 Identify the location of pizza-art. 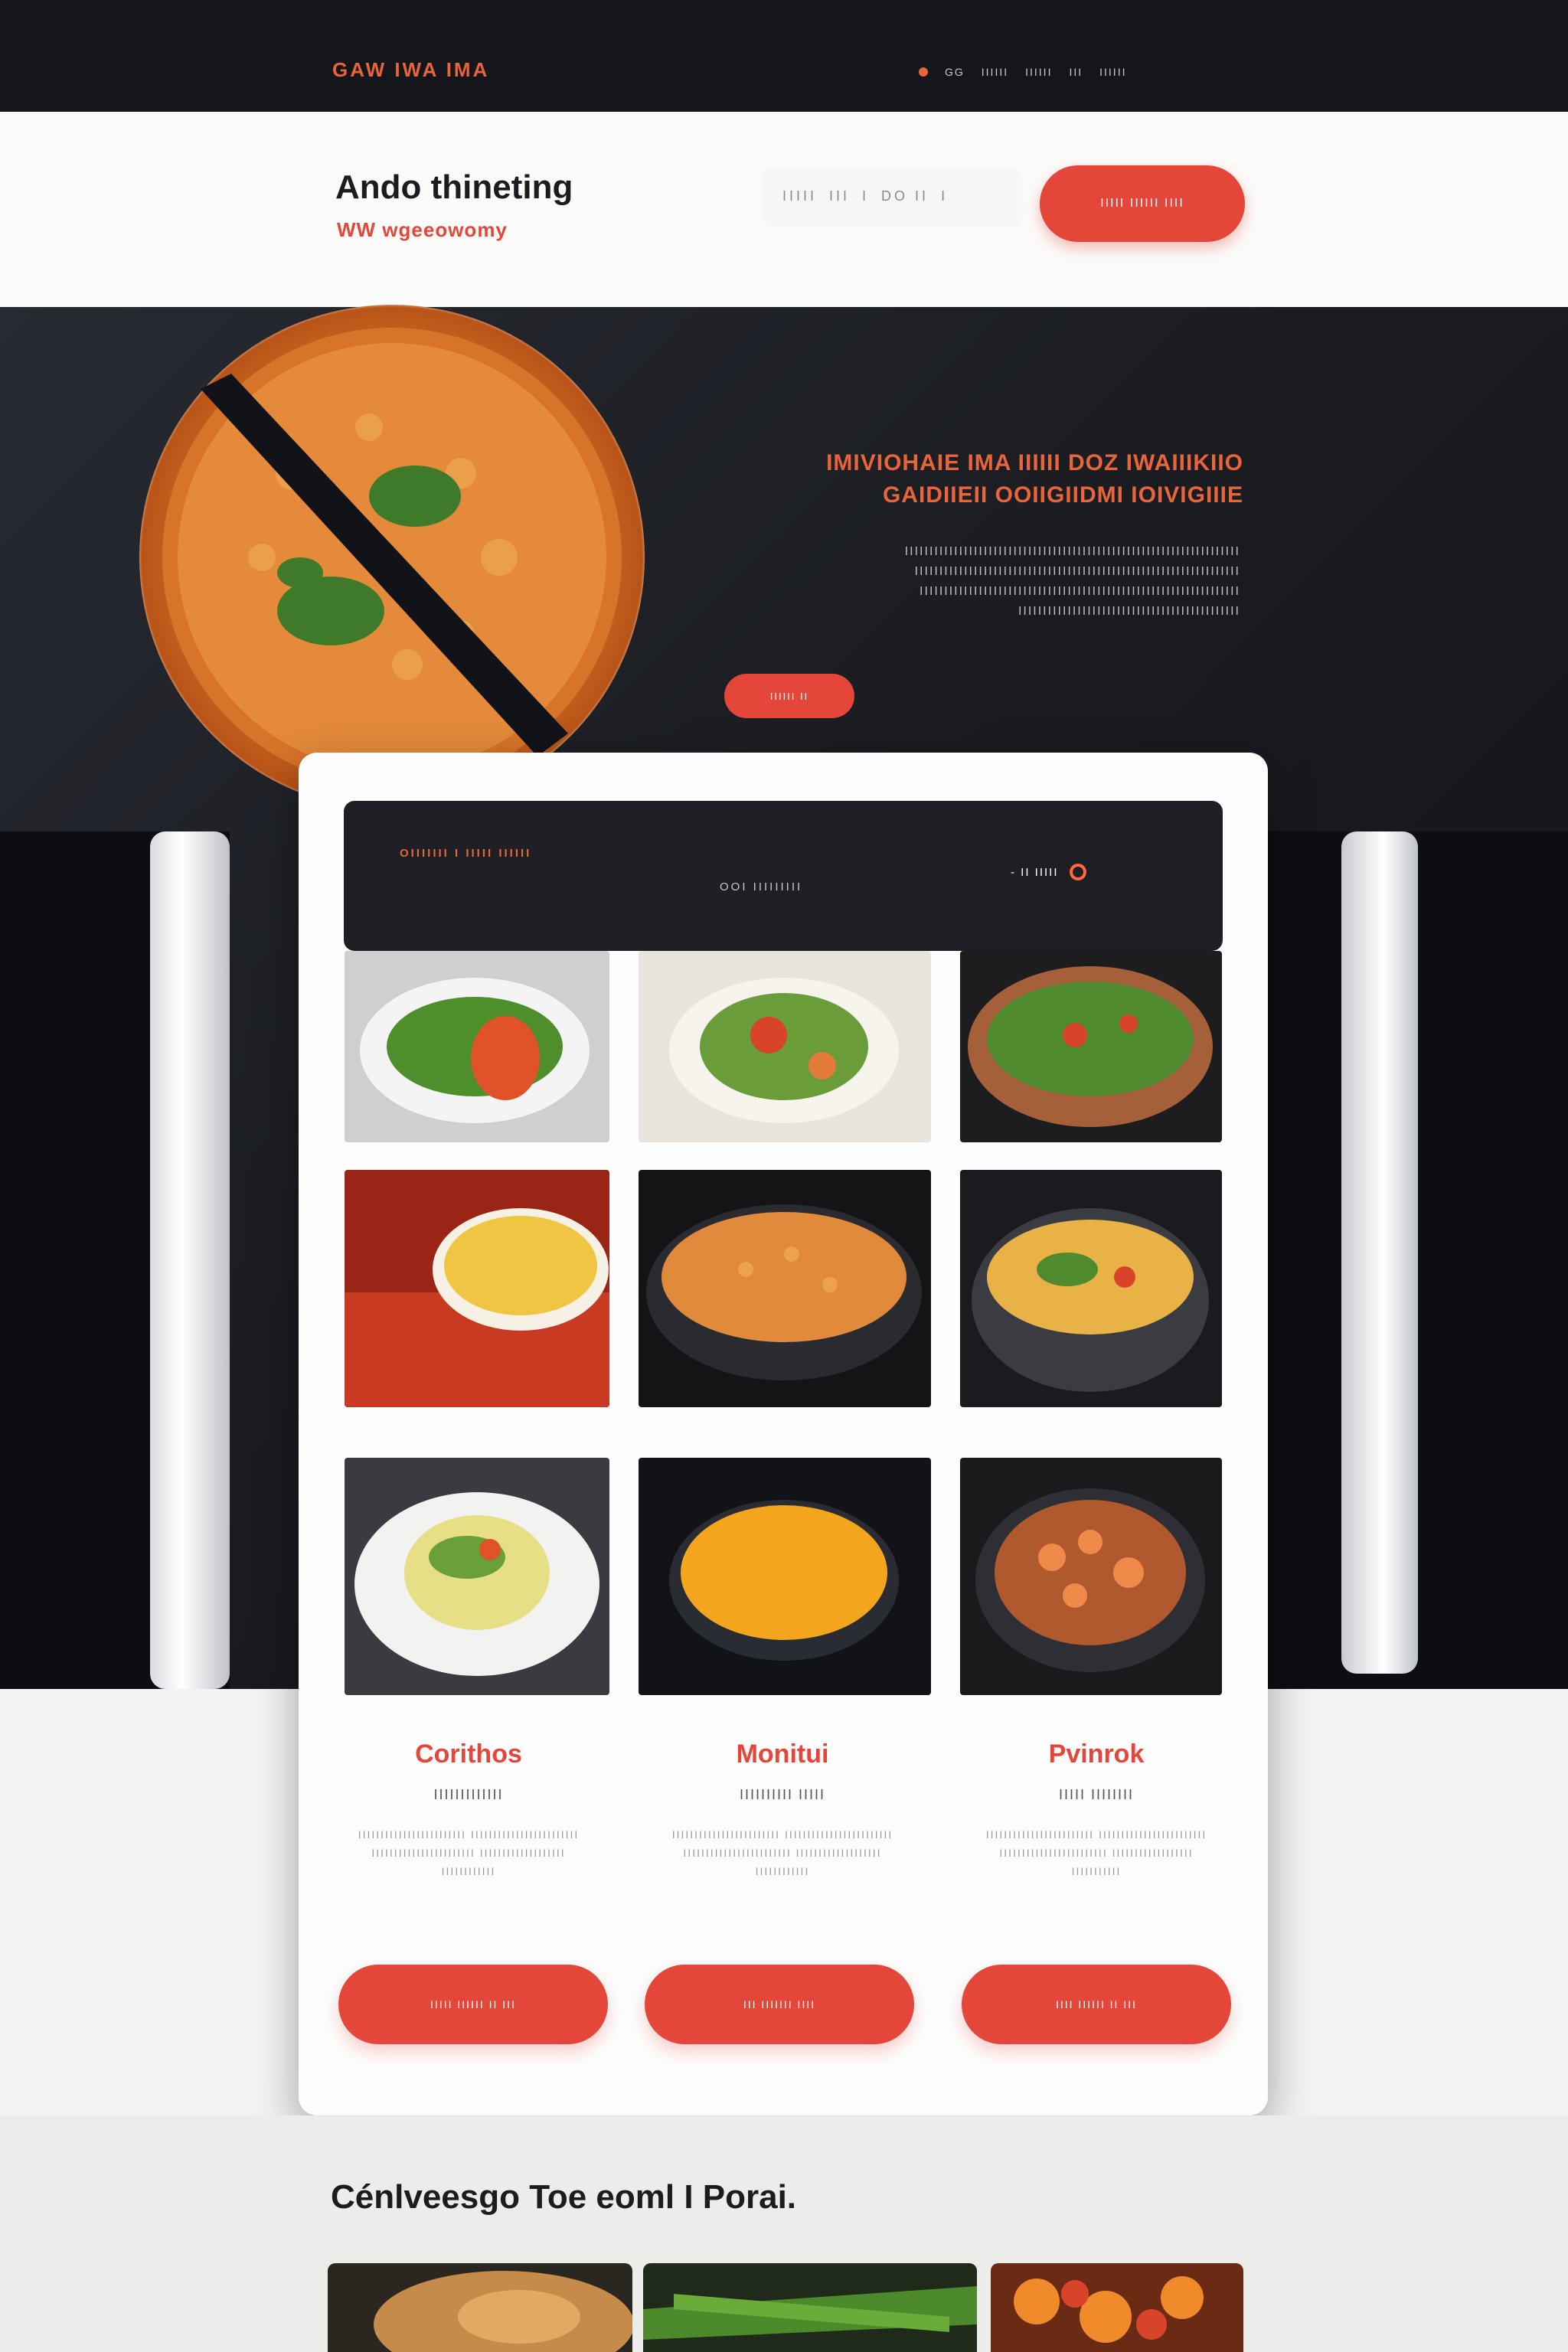
(392, 557).